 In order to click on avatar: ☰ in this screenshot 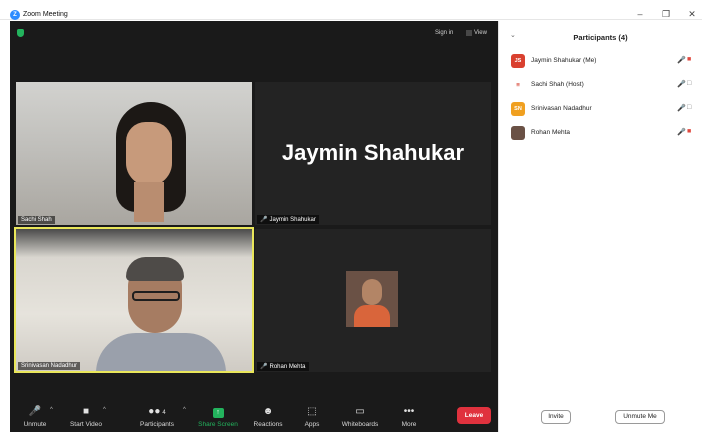, I will do `click(518, 85)`.